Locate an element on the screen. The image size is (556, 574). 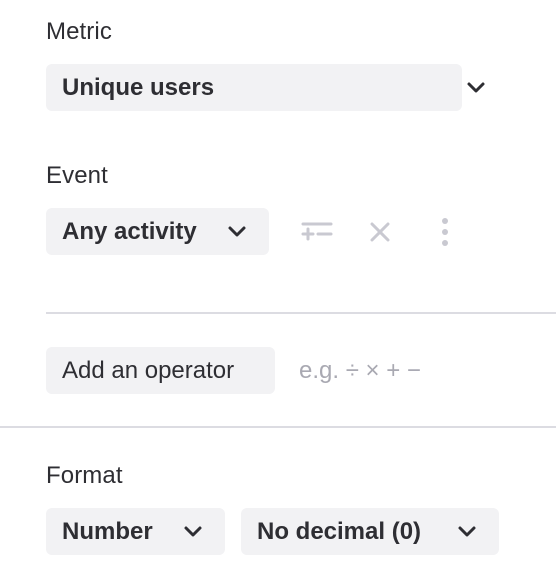
format-type-value: Number is located at coordinates (107, 531).